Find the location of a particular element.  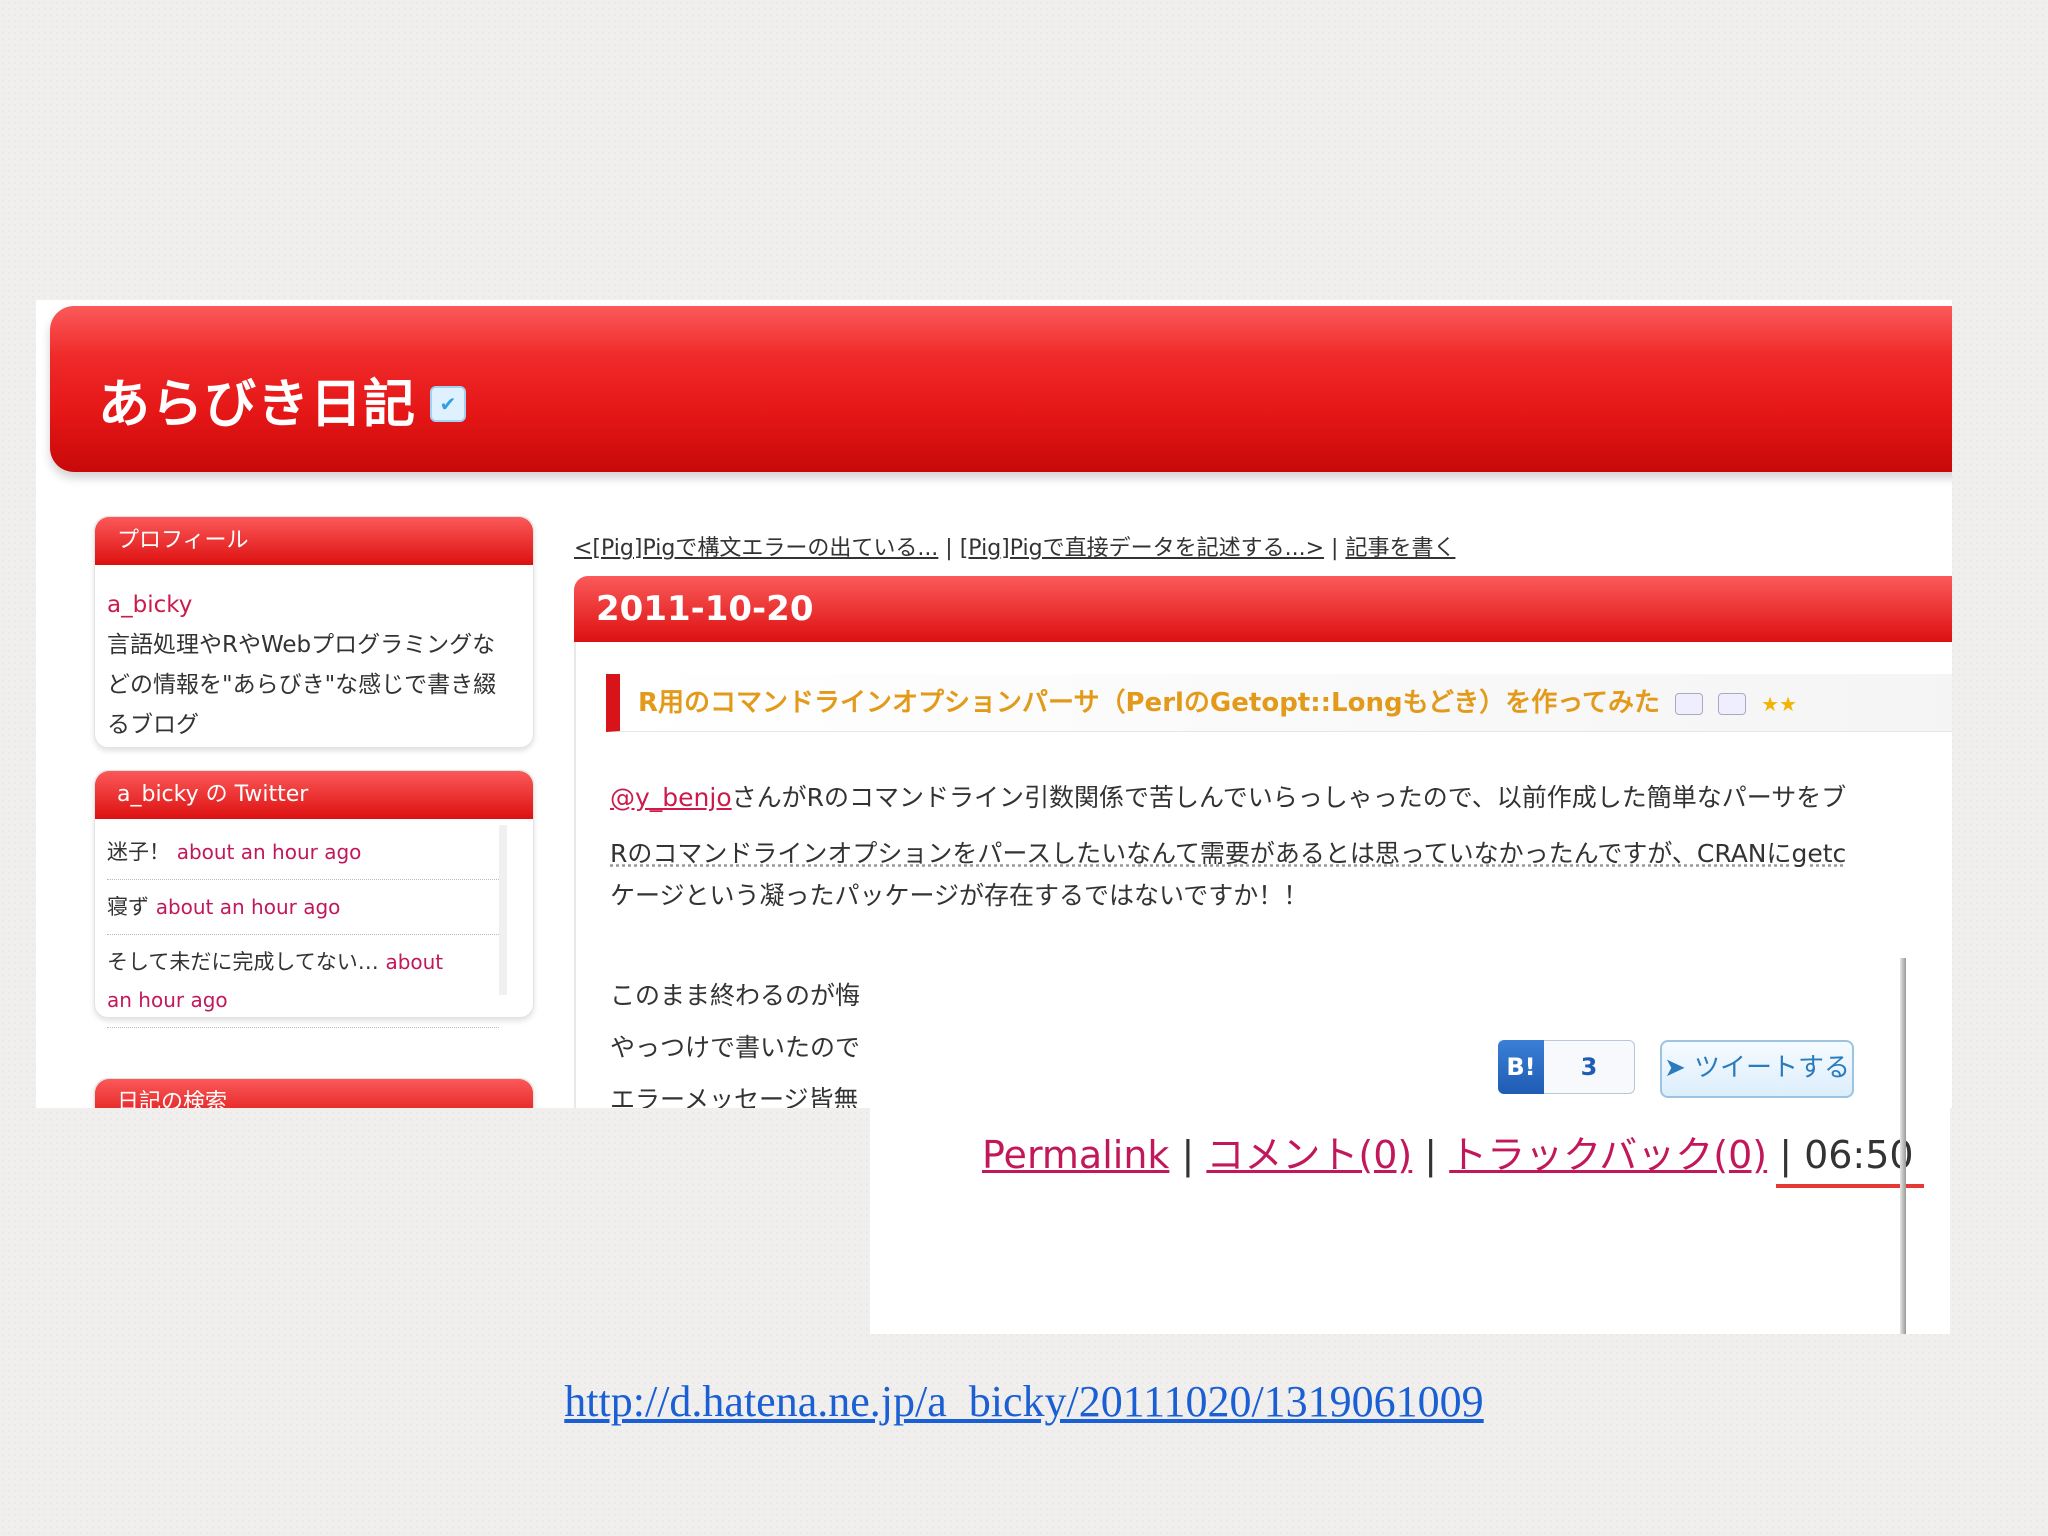

tweet-text: 迷子！ is located at coordinates (138, 852).